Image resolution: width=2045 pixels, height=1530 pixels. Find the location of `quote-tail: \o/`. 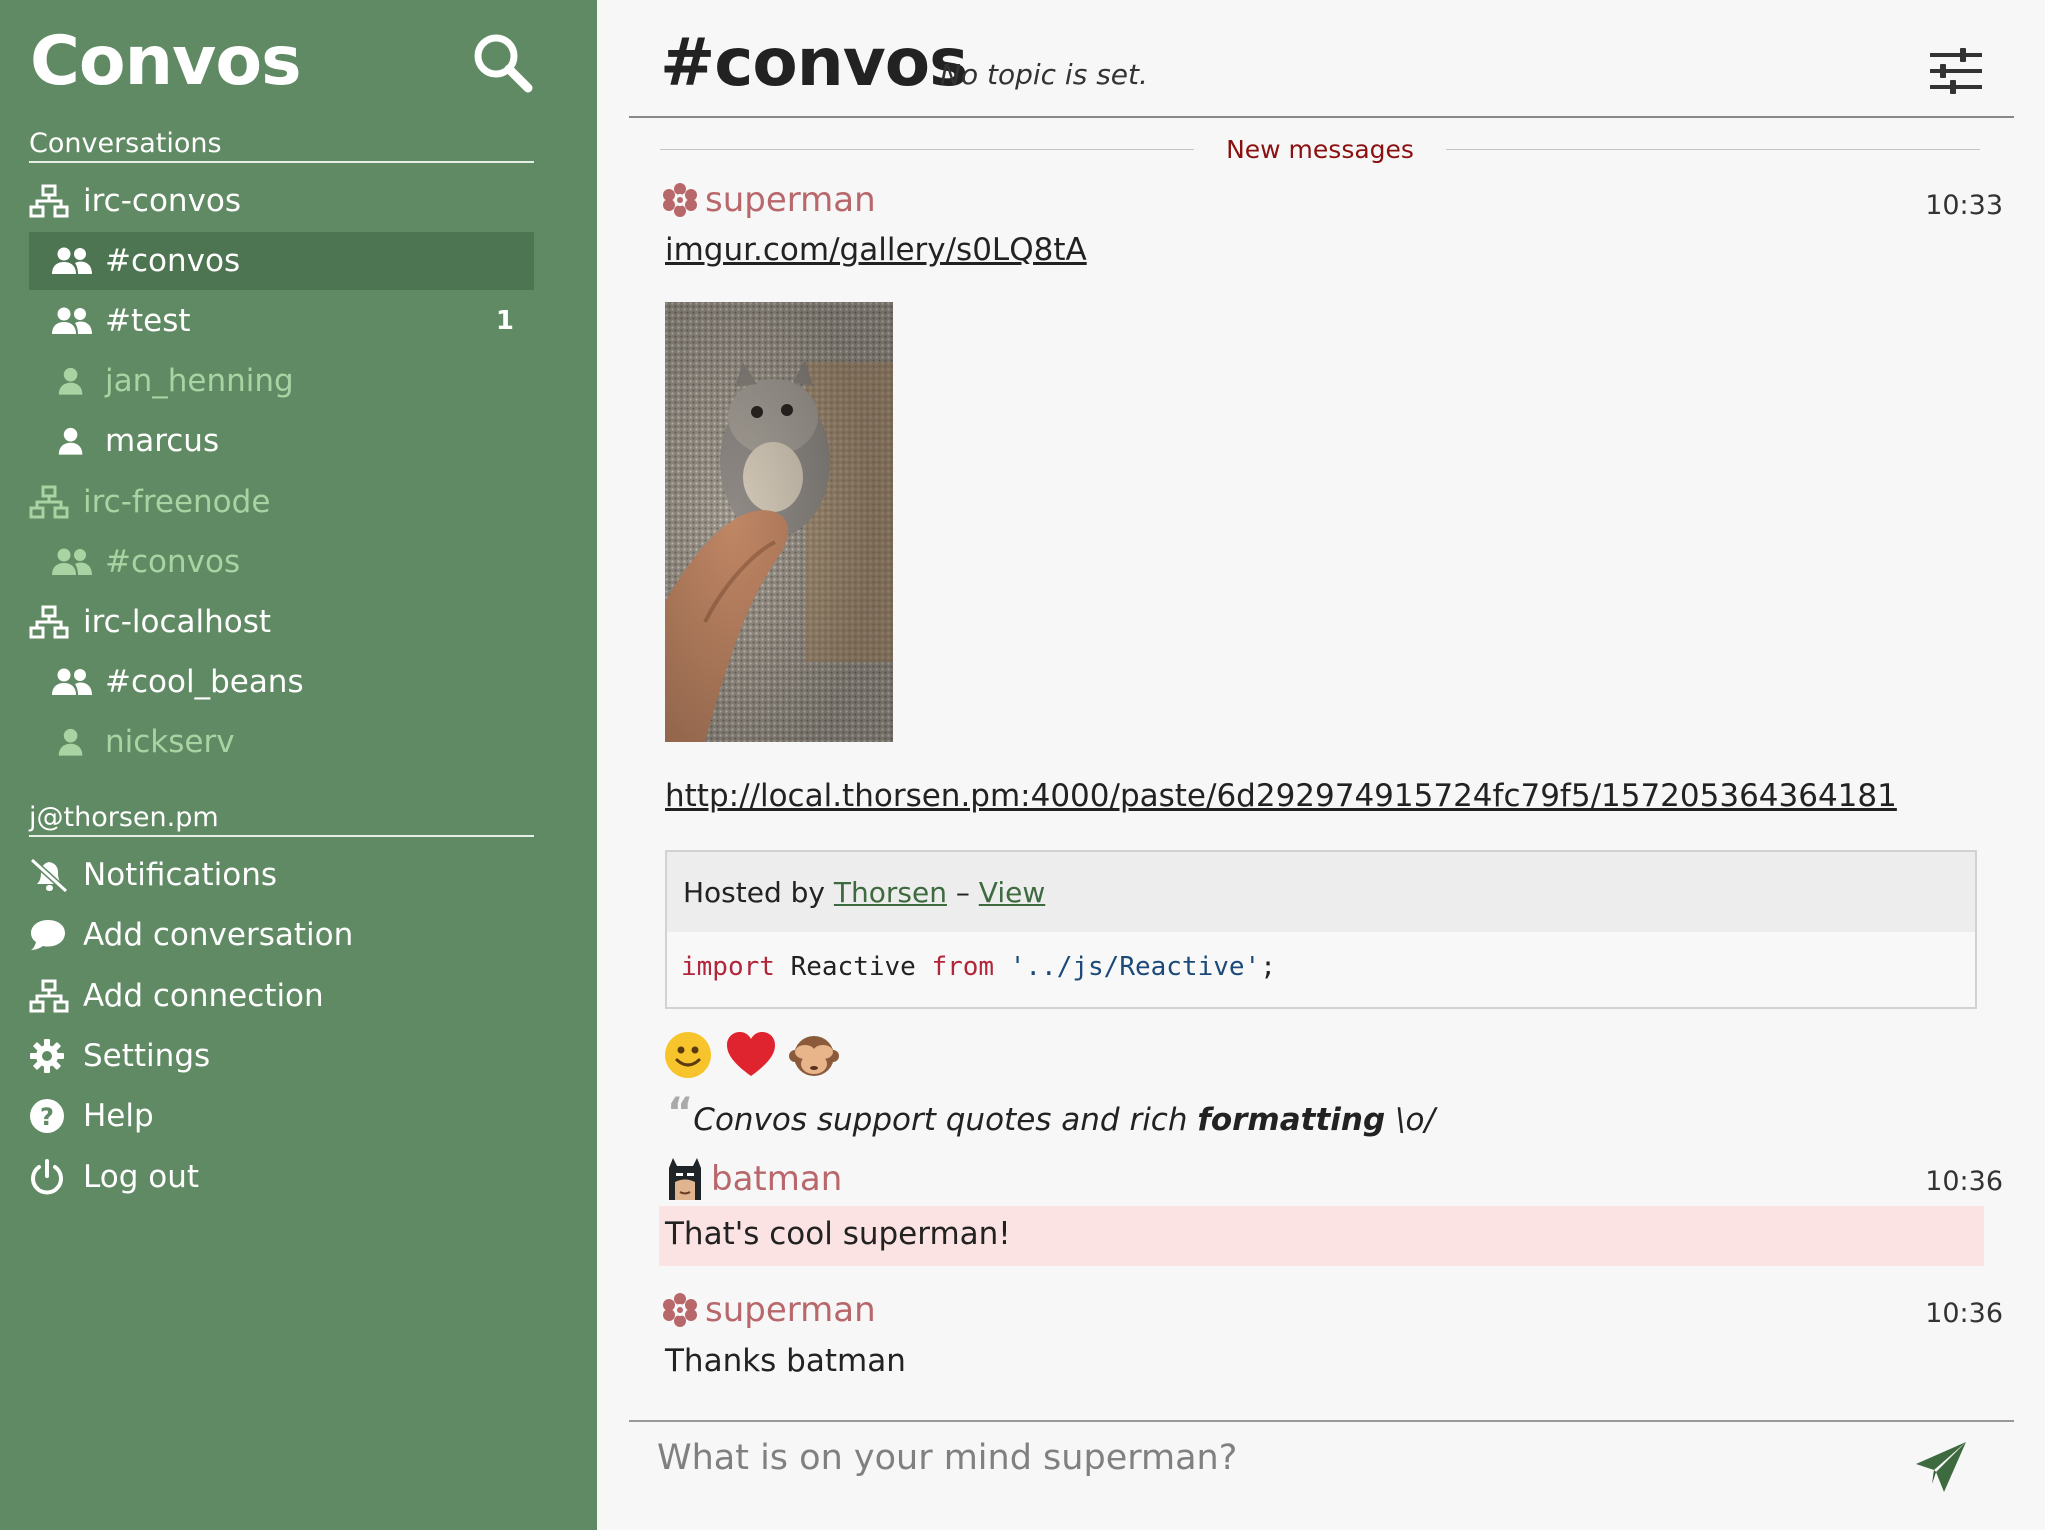

quote-tail: \o/ is located at coordinates (1410, 1120).